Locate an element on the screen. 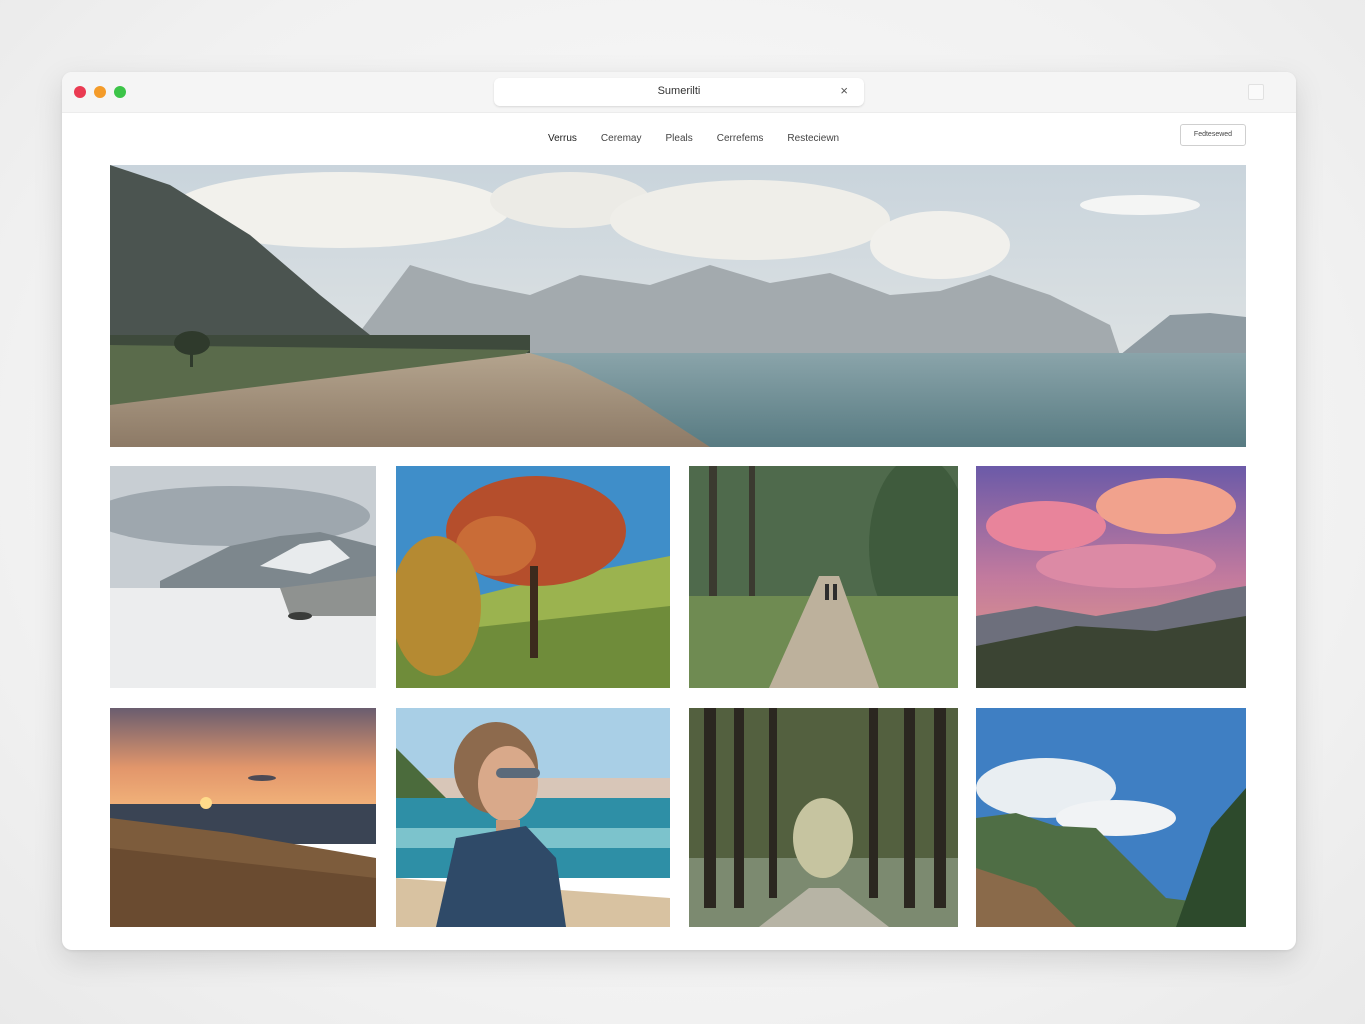  photo-snowy-mountain is located at coordinates (243, 577).